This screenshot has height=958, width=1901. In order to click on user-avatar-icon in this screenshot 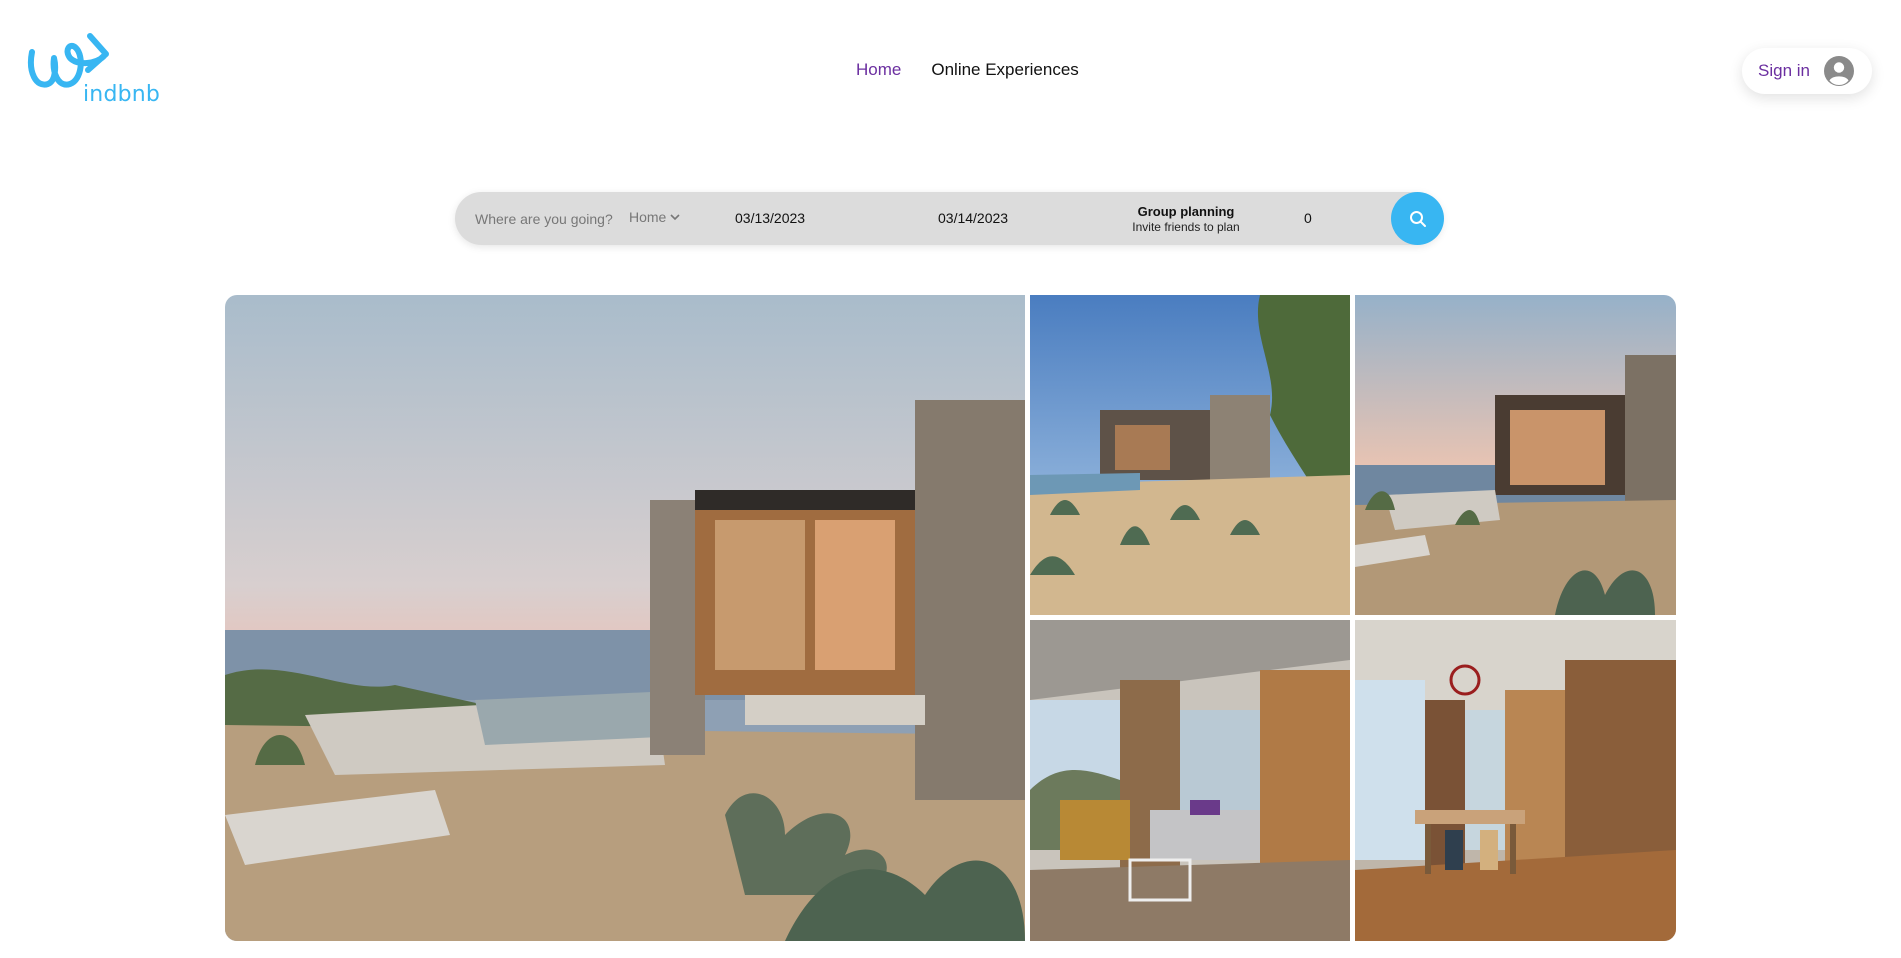, I will do `click(1838, 71)`.